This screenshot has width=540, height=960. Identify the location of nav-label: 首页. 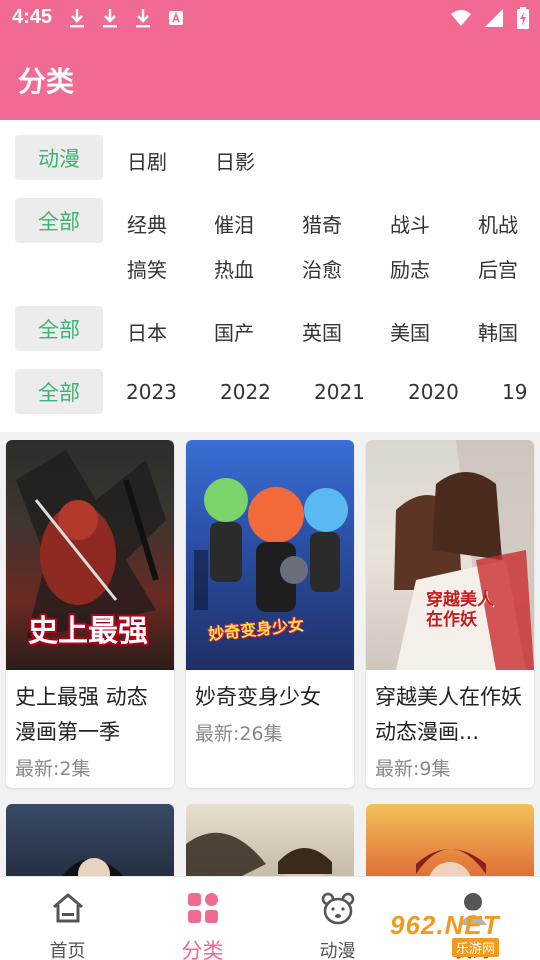
(67, 950).